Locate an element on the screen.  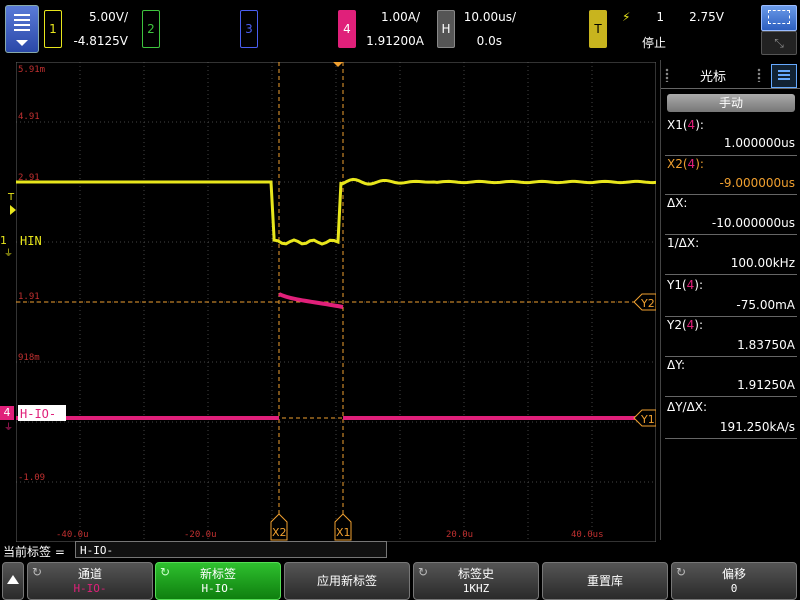
softkey-reset-library-label: 重置库 is located at coordinates (604, 581).